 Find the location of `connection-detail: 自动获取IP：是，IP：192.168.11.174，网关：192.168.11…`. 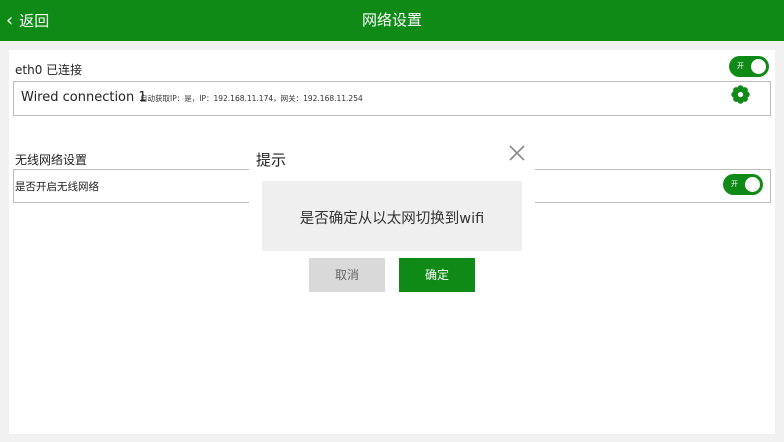

connection-detail: 自动获取IP：是，IP：192.168.11.174，网关：192.168.11… is located at coordinates (251, 98).